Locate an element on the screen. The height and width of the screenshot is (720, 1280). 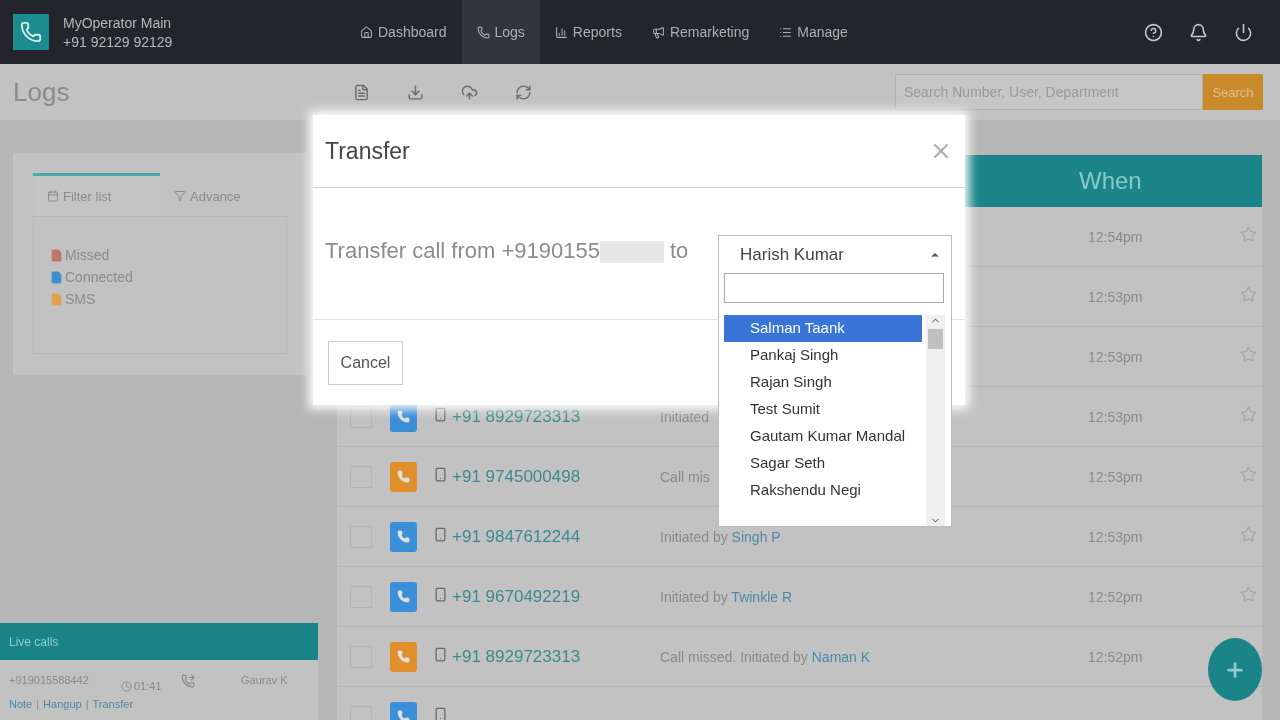
nav-item: Remarketing is located at coordinates (700, 32).